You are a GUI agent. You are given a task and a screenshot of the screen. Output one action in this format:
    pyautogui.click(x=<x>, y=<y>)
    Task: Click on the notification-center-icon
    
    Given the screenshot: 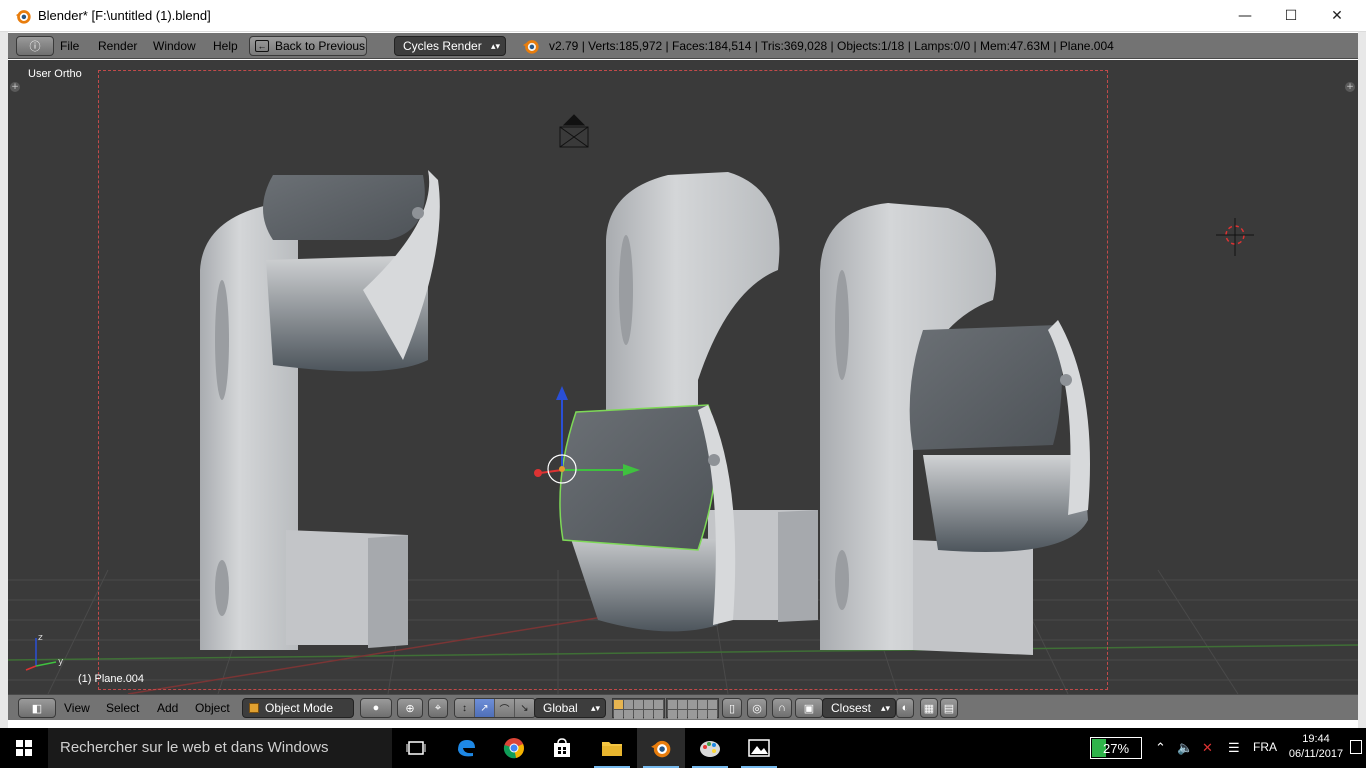 What is the action you would take?
    pyautogui.click(x=1356, y=747)
    